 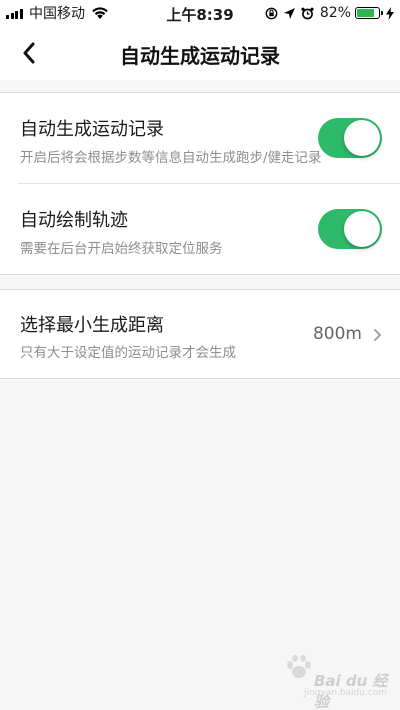 I want to click on auto-record-title: 自动生成运动记录, so click(x=92, y=129).